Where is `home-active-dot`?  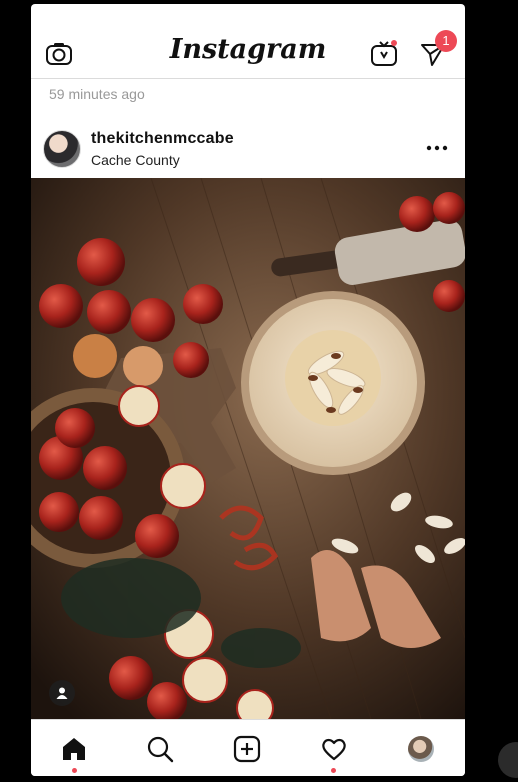
home-active-dot is located at coordinates (74, 770).